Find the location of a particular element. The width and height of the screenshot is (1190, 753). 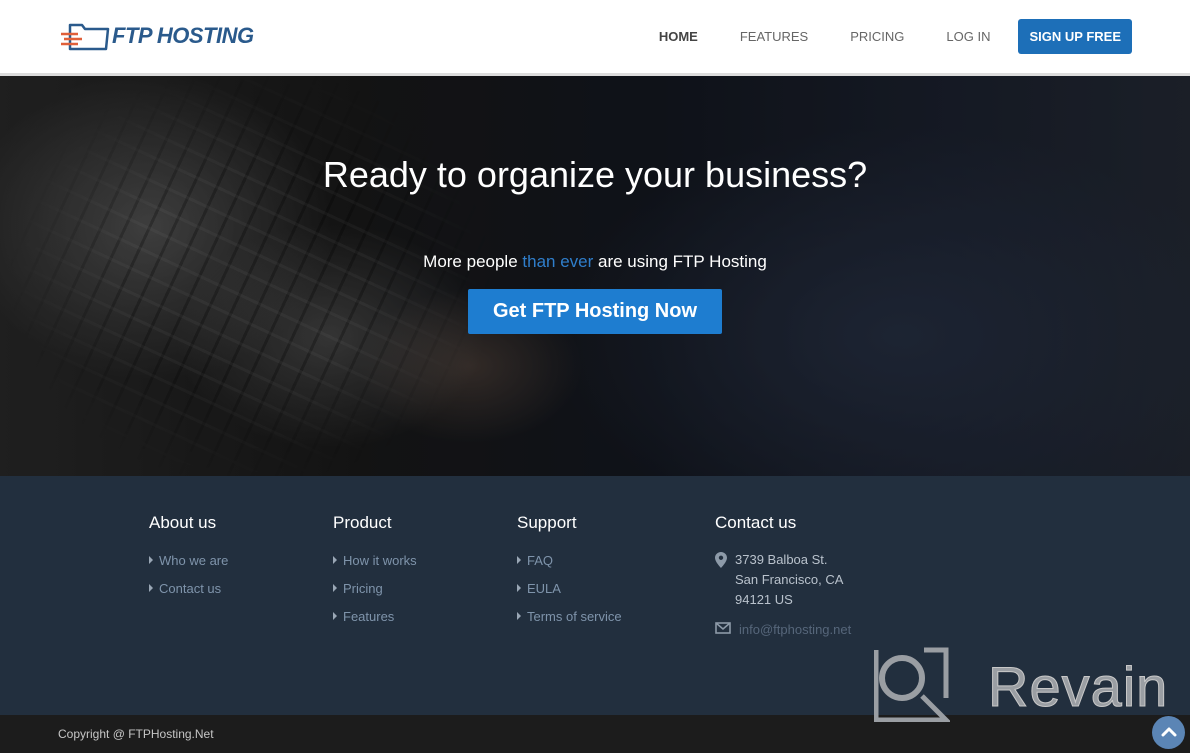

footer-link-item: Features is located at coordinates (375, 623).